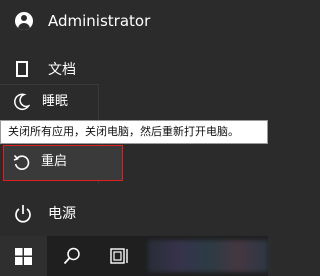  I want to click on search-button, so click(72, 256).